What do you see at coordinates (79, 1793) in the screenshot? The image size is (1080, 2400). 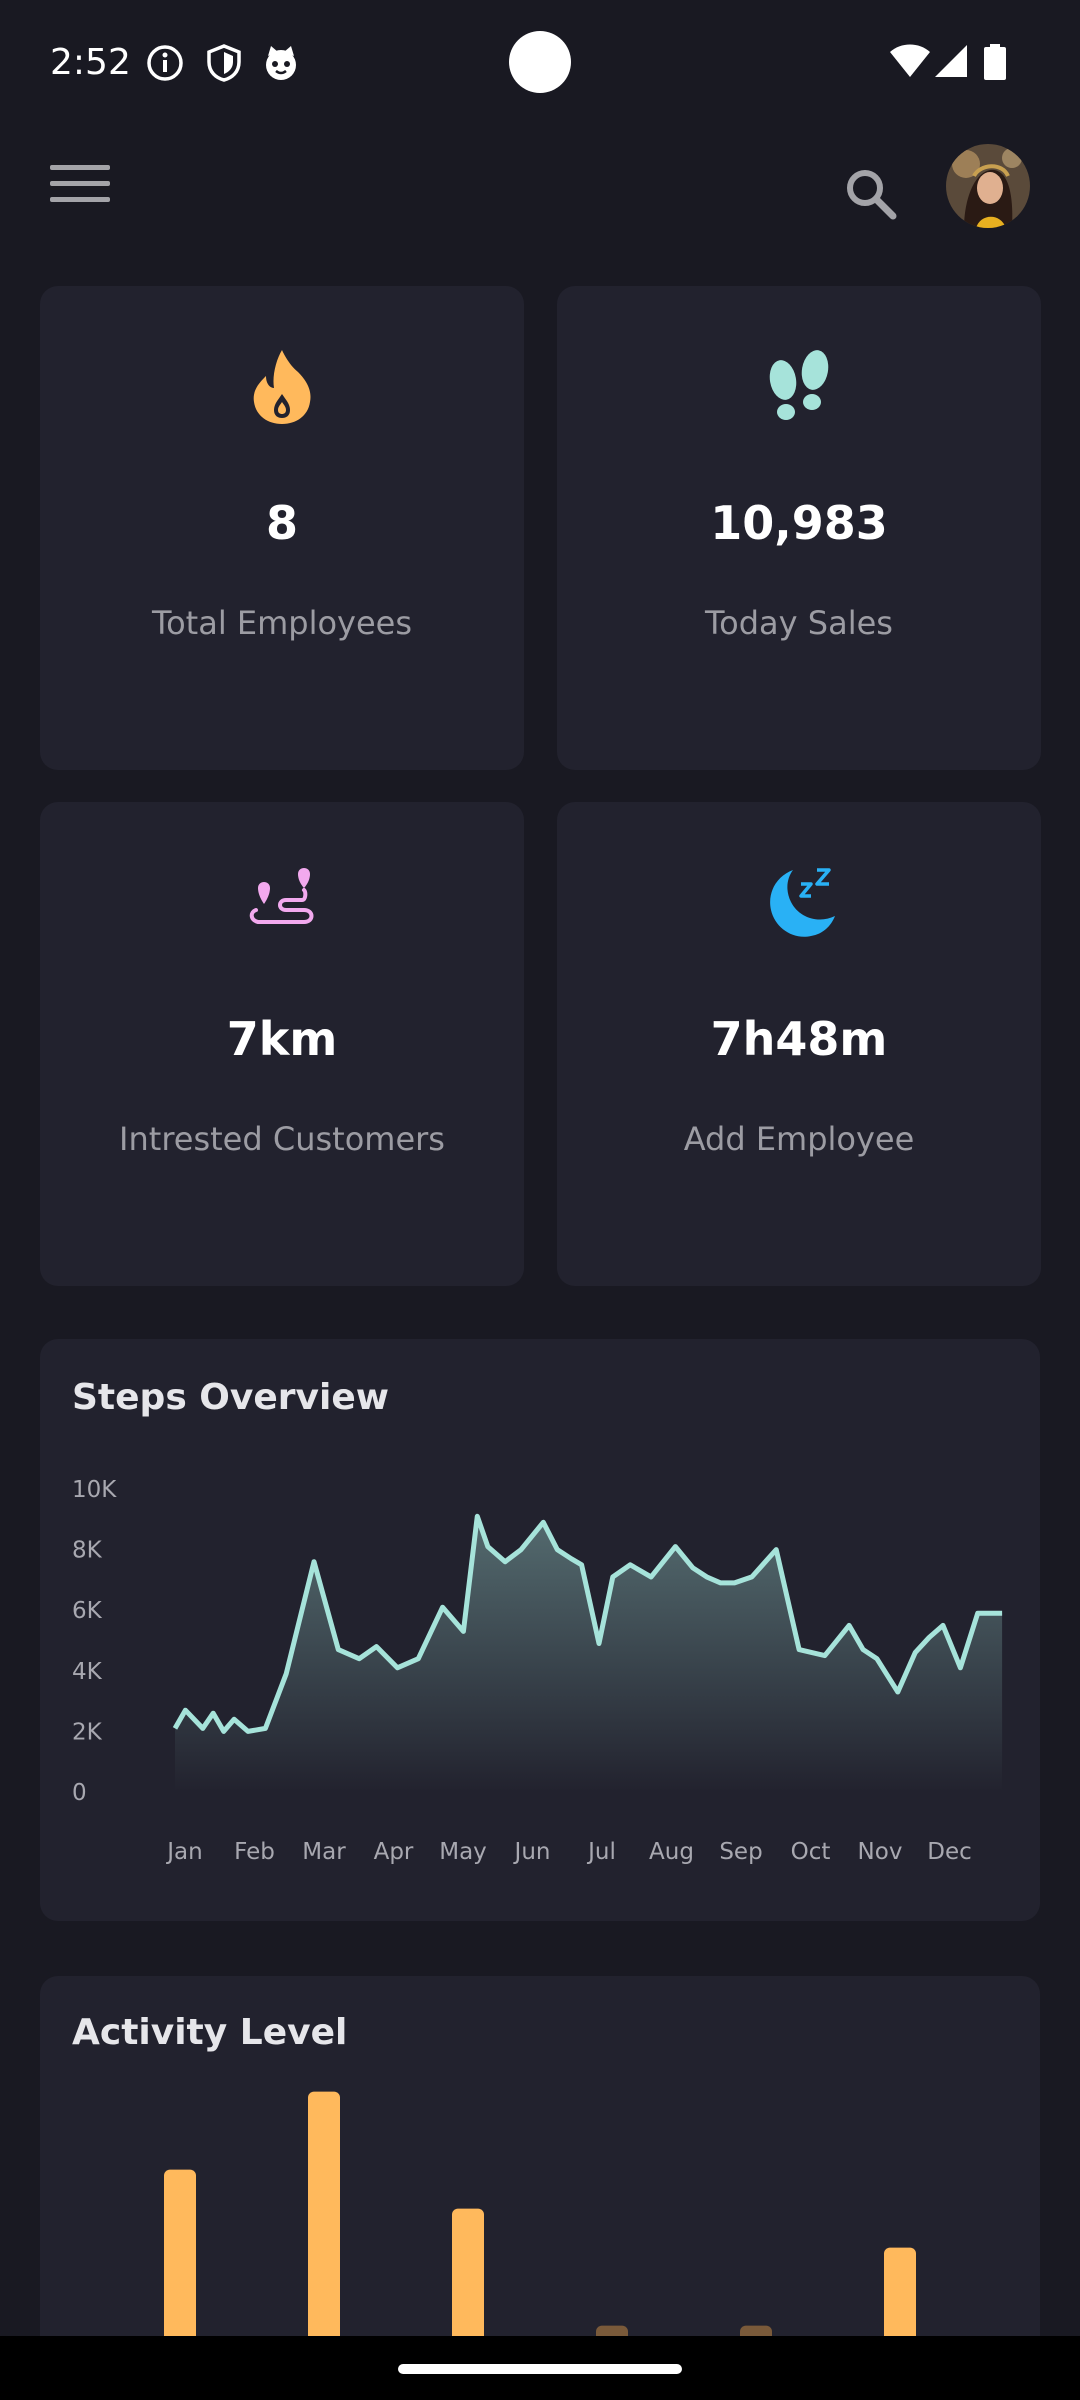 I see `y-tick-label: 0` at bounding box center [79, 1793].